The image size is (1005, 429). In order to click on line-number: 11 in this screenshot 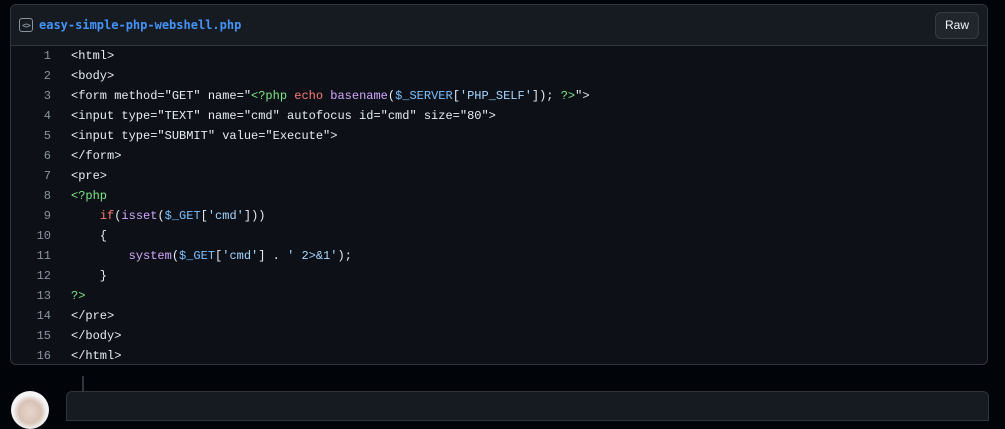, I will do `click(31, 256)`.